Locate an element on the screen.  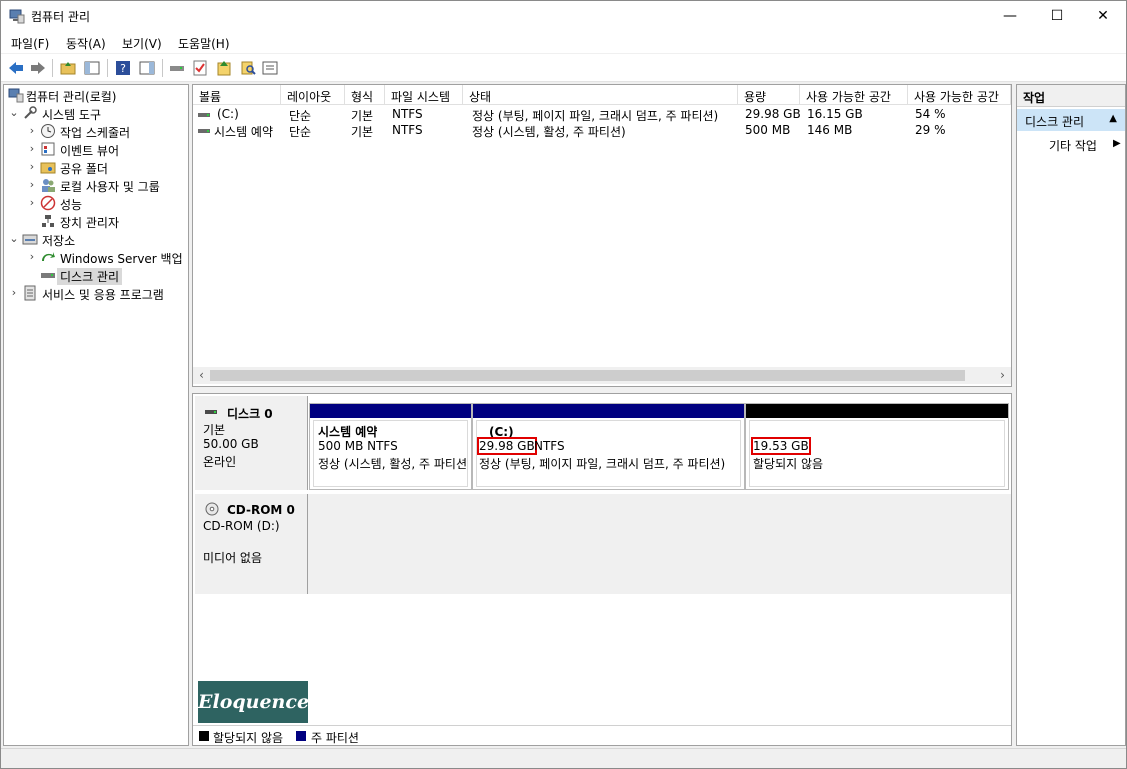
unallocated-status: 할당되지 않음 is located at coordinates (788, 464).